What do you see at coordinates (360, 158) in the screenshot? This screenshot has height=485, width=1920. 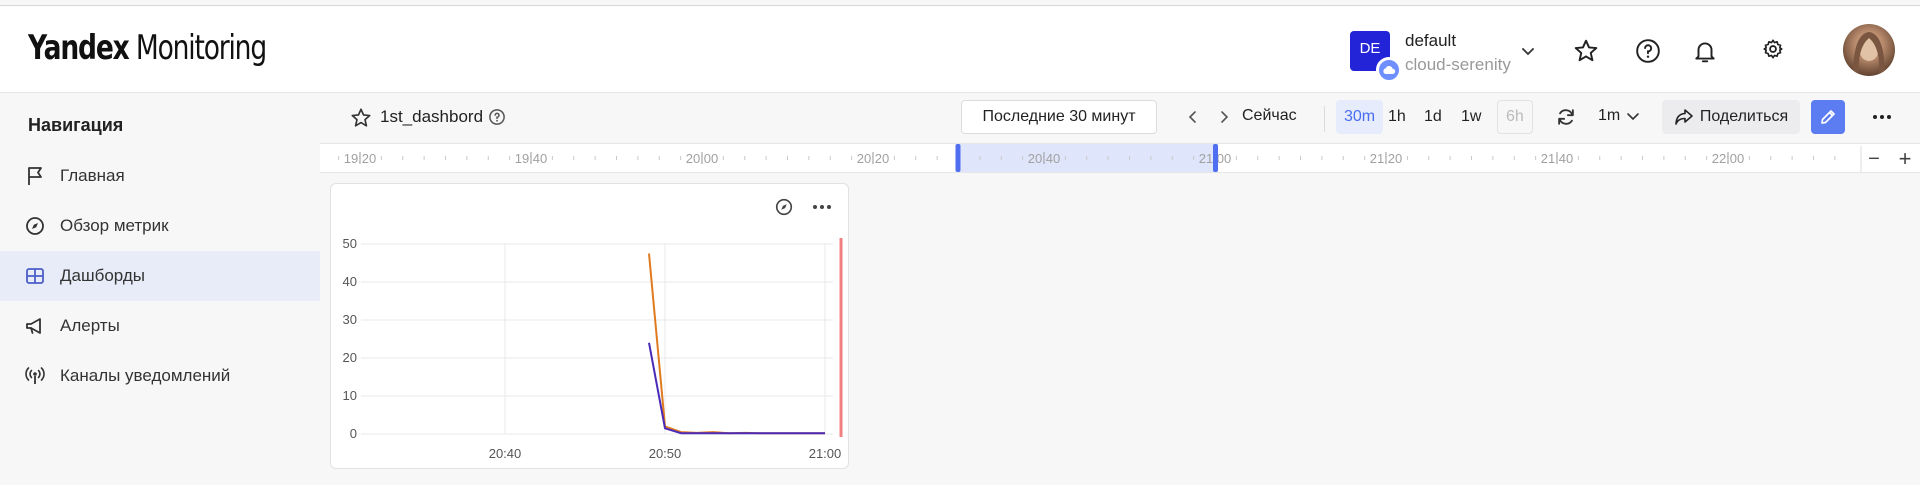 I see `timeline-label: 19:20` at bounding box center [360, 158].